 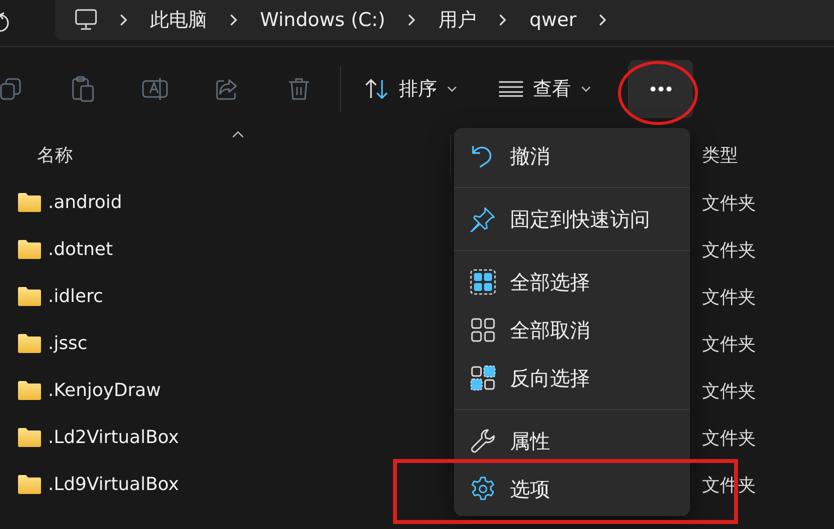 I want to click on more-icon, so click(x=661, y=89).